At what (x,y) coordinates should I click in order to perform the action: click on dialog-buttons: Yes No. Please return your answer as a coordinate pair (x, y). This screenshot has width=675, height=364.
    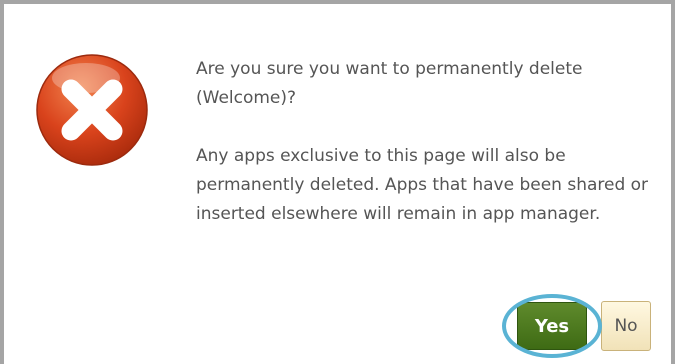
    Looking at the image, I should click on (576, 326).